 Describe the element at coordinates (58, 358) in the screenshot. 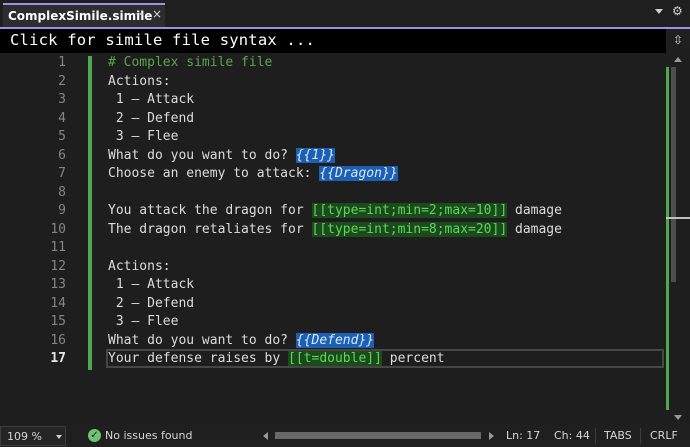

I see `line-number: 17` at that location.